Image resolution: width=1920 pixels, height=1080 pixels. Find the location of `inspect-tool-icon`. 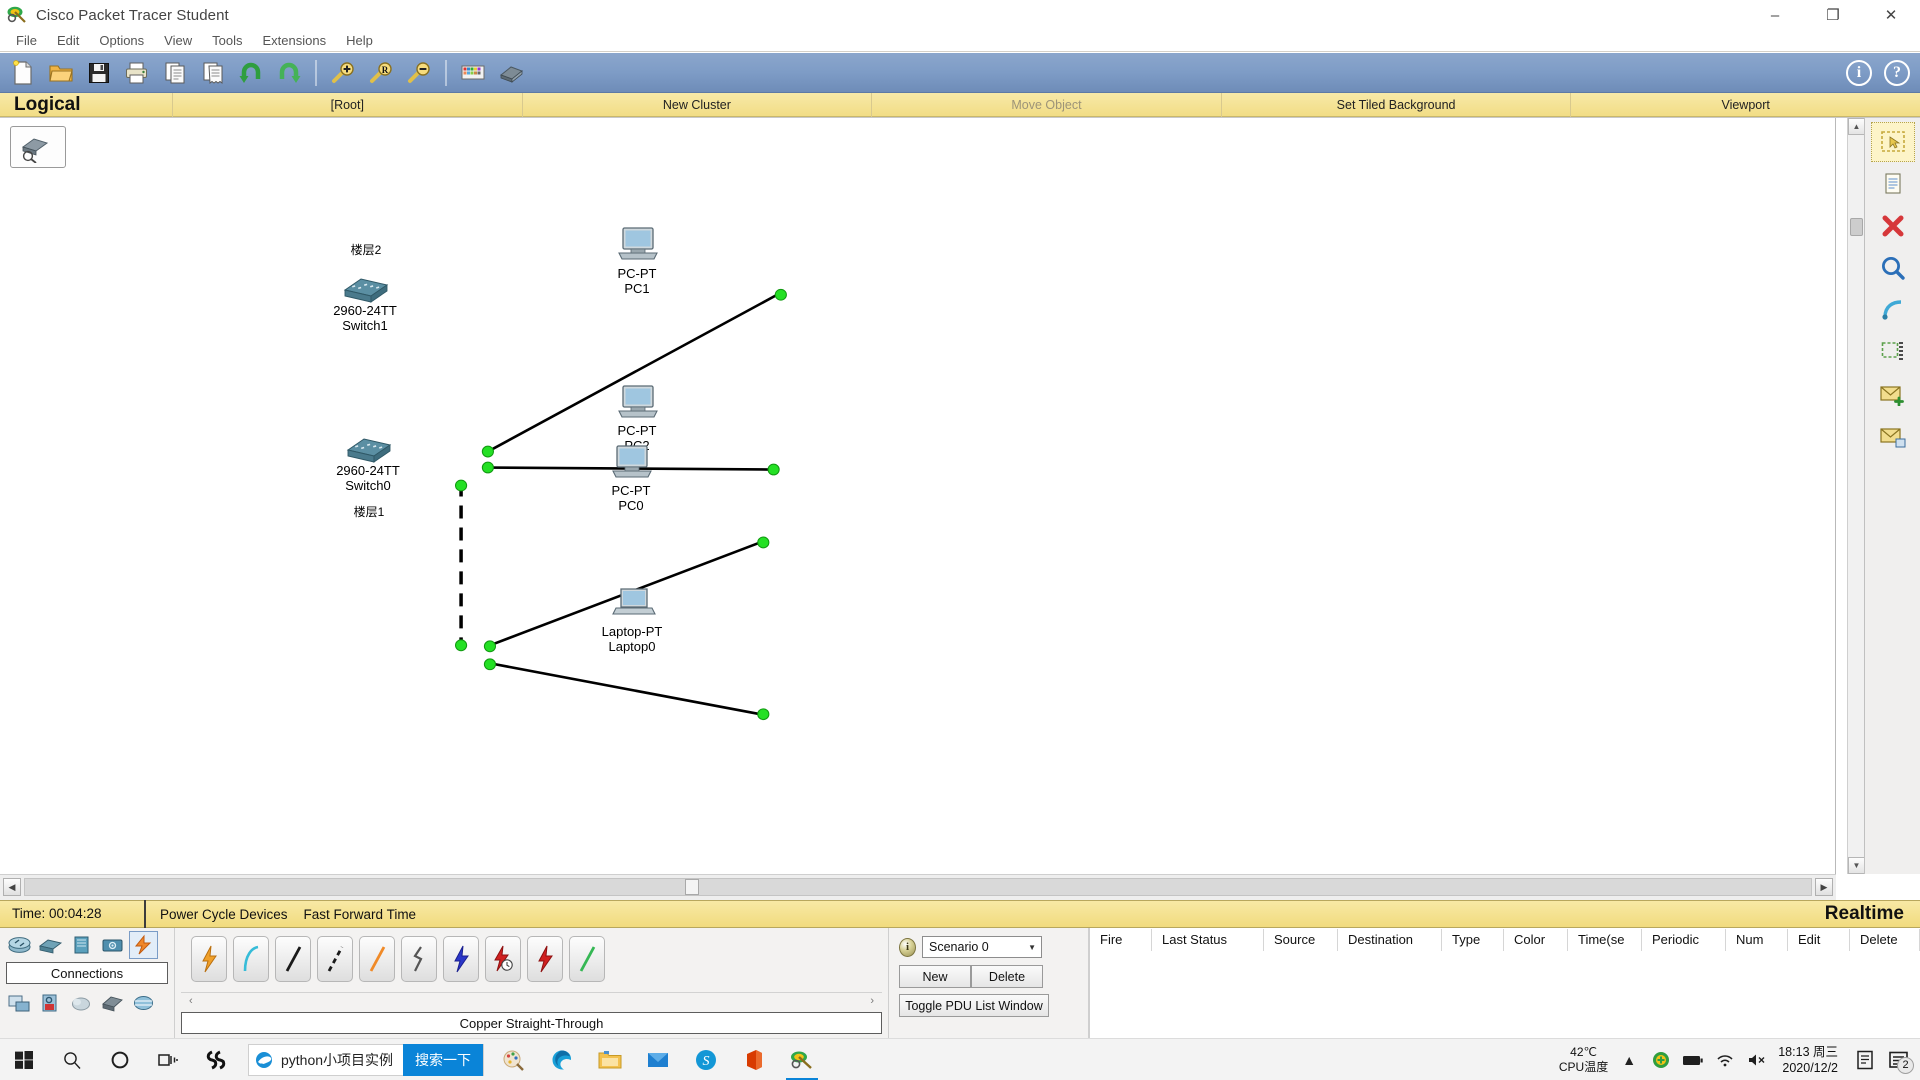

inspect-tool-icon is located at coordinates (1893, 184).